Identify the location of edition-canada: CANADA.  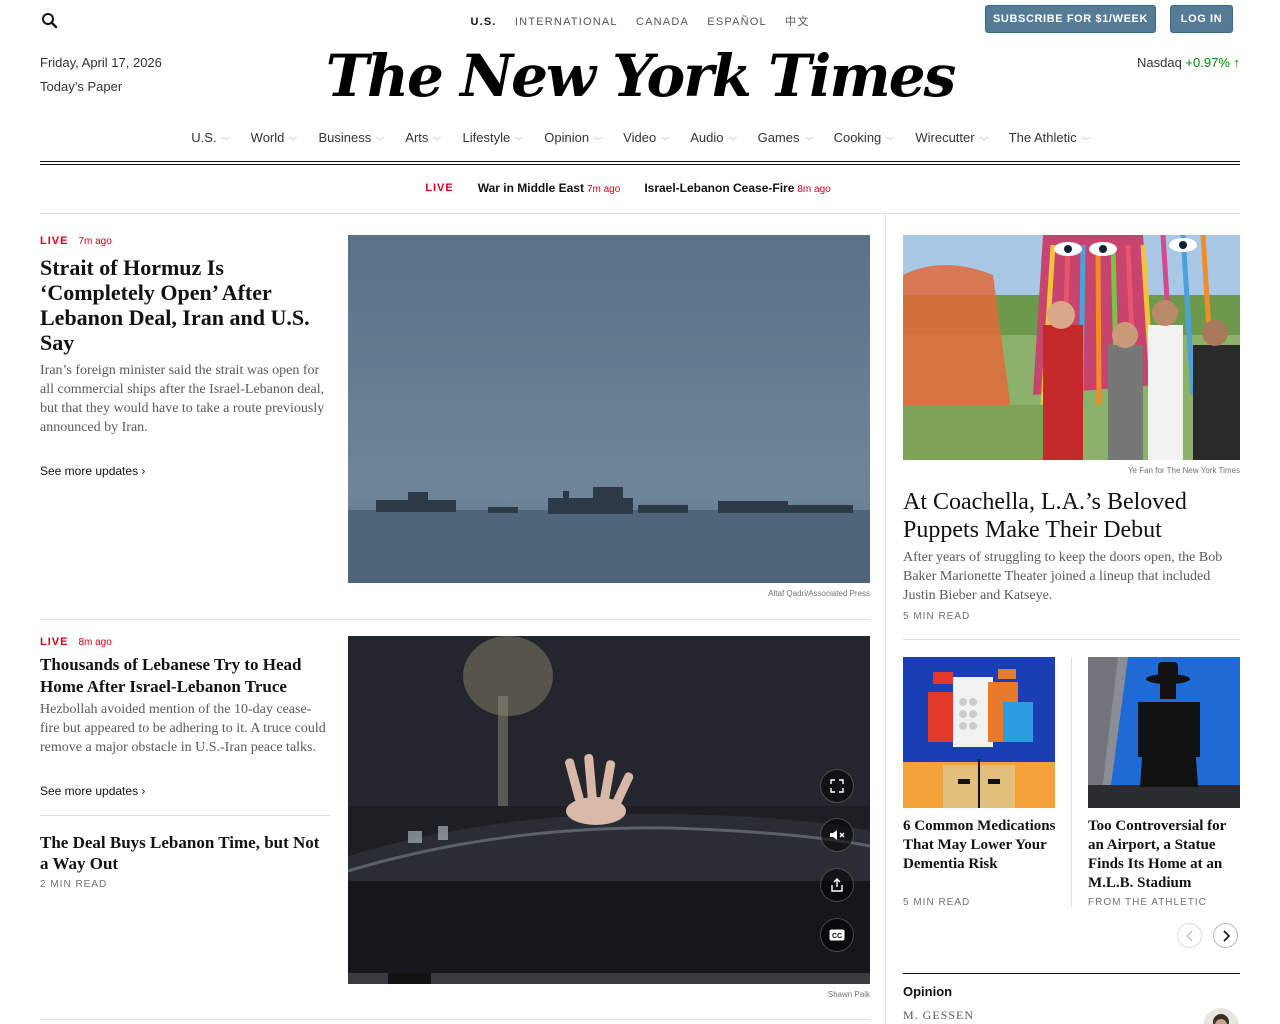
(662, 22).